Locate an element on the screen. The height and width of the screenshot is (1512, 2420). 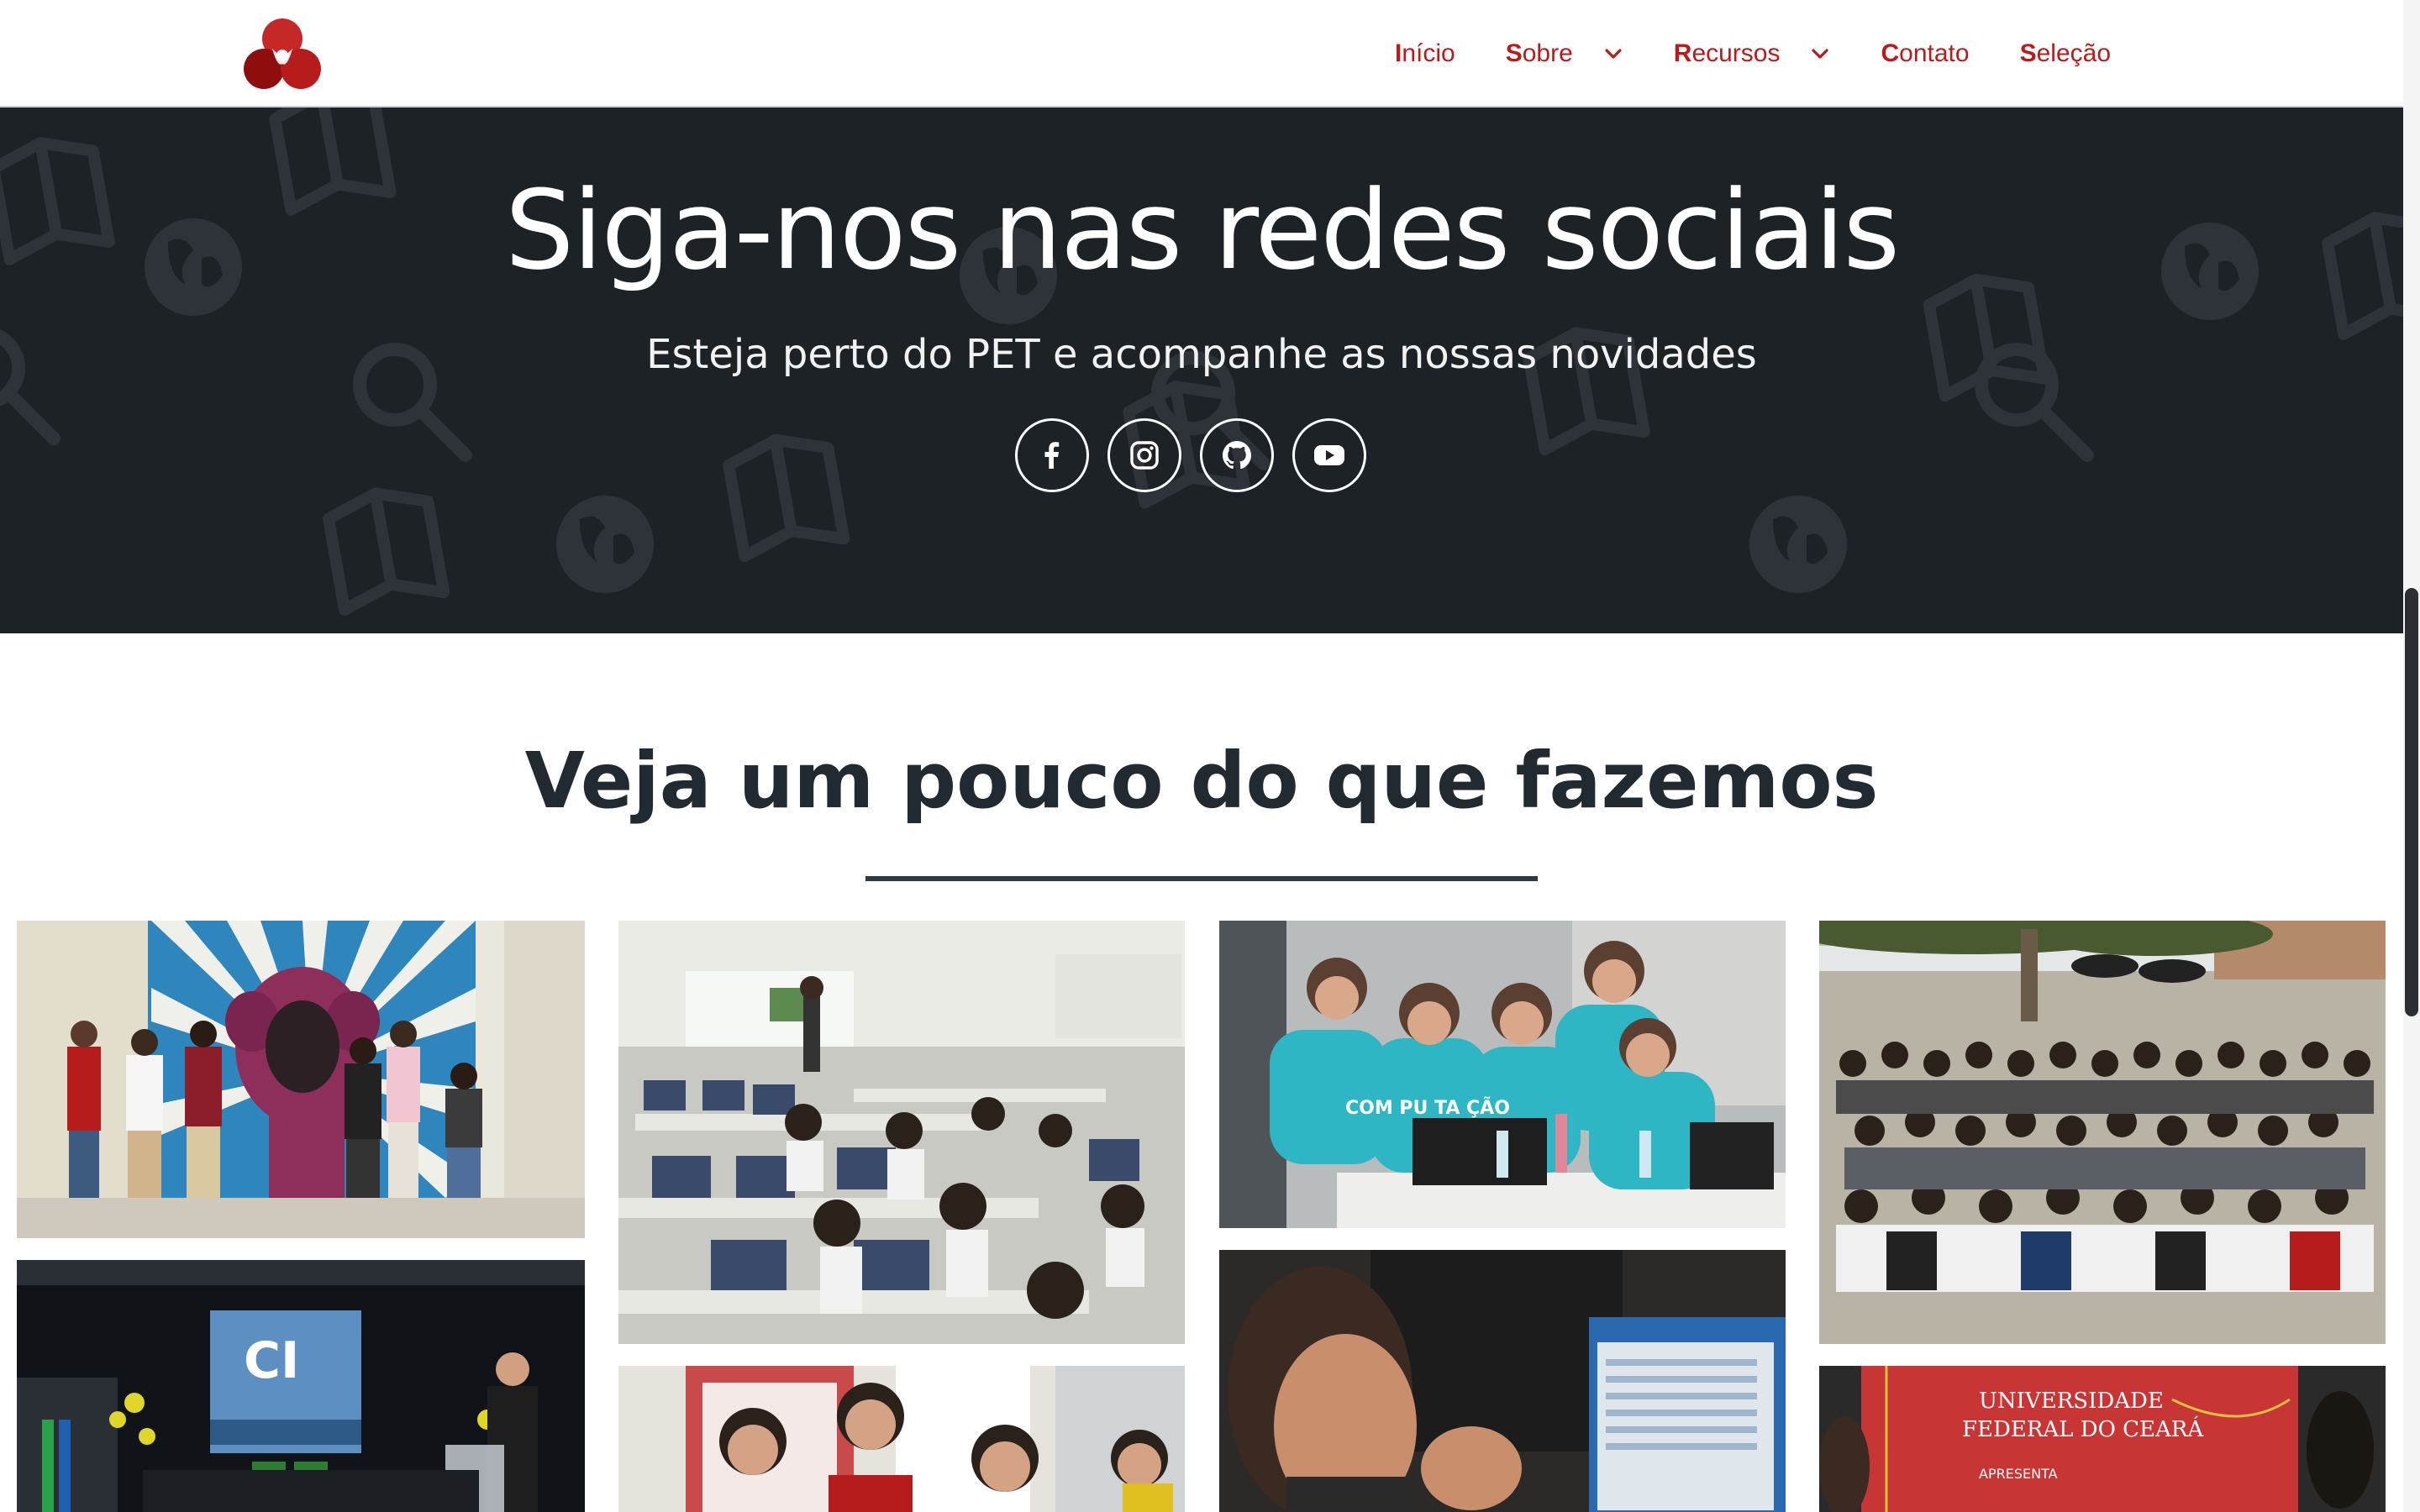
section-title: Veja um pouco do que fazemos is located at coordinates (1201, 781).